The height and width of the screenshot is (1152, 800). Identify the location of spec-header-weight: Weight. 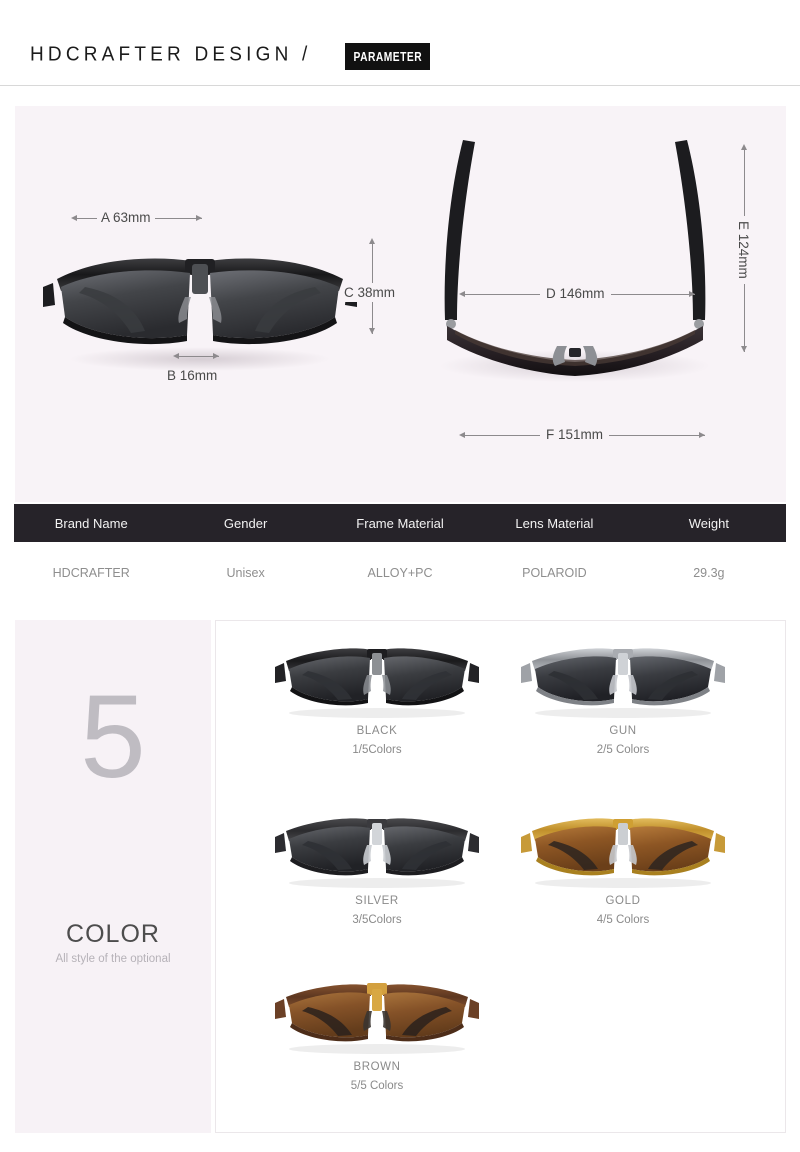
(708, 523).